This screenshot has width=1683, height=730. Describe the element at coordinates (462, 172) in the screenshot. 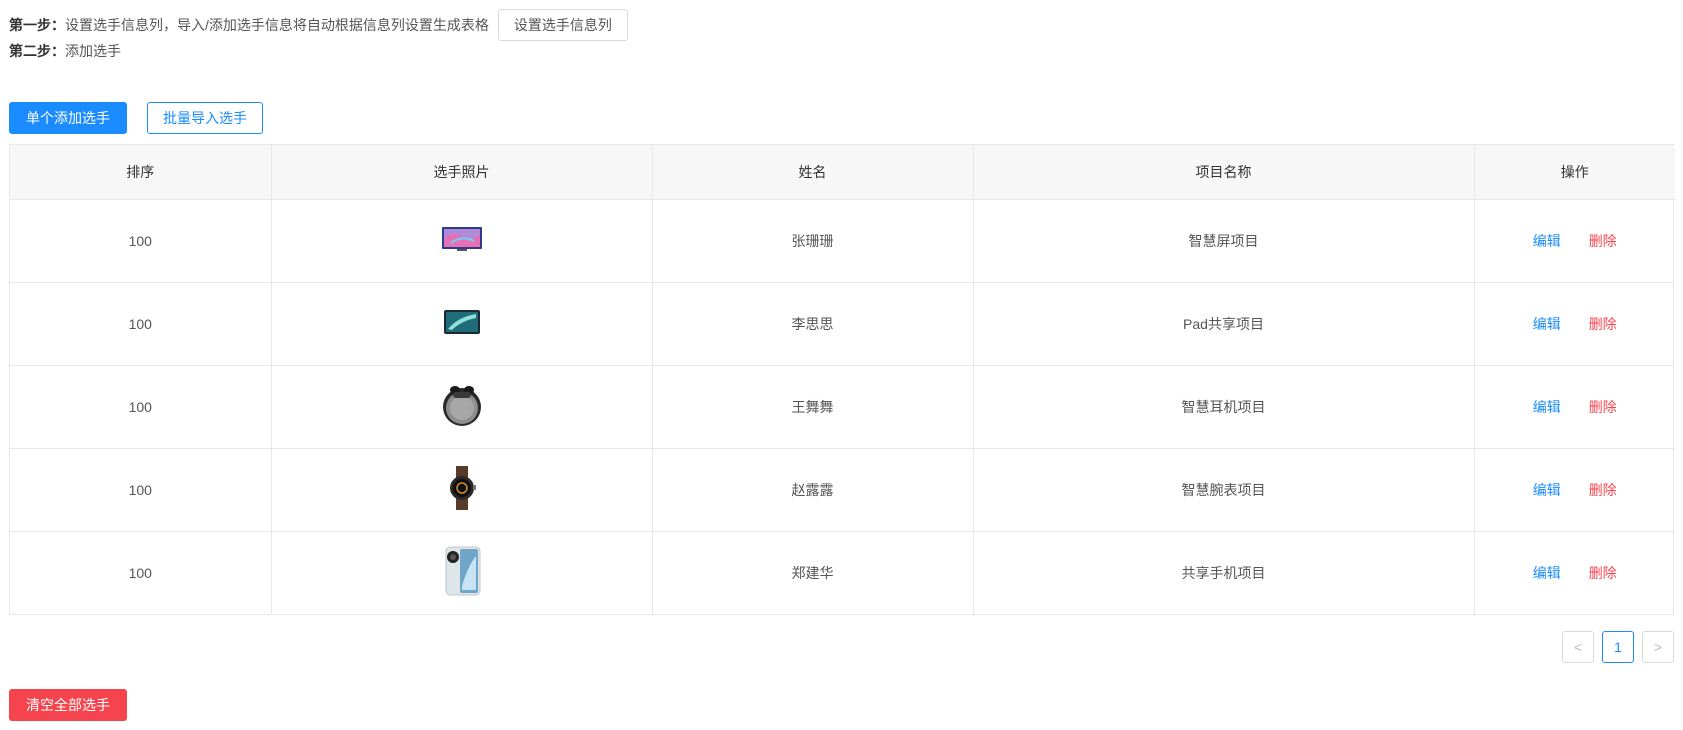

I see `column-header-photo: 选手照片` at that location.